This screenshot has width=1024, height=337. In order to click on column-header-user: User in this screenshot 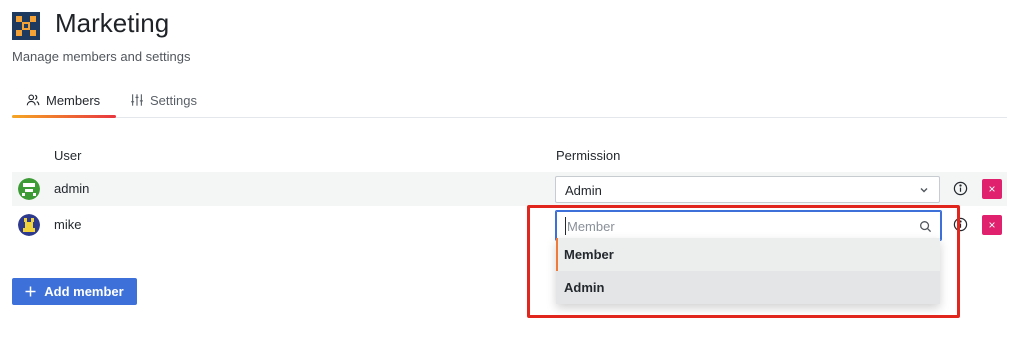, I will do `click(68, 155)`.